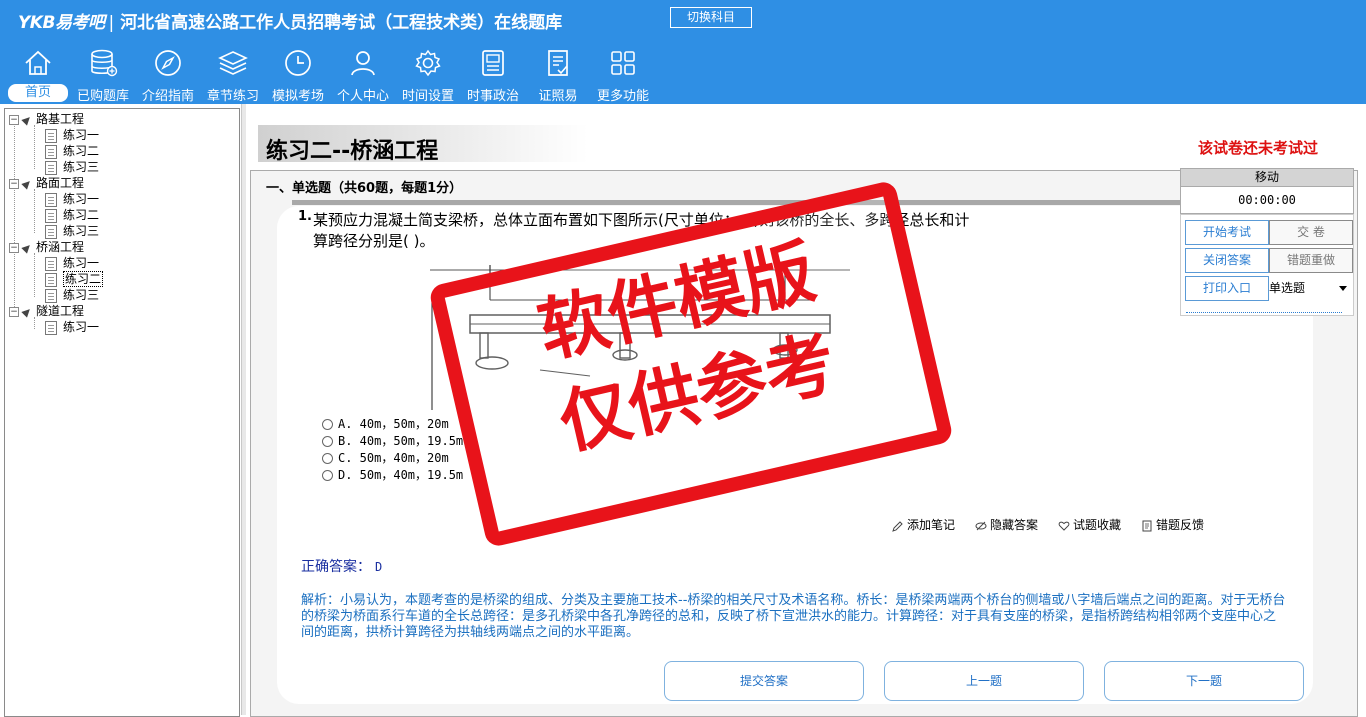  I want to click on tree-node-label: 路面工程, so click(60, 183).